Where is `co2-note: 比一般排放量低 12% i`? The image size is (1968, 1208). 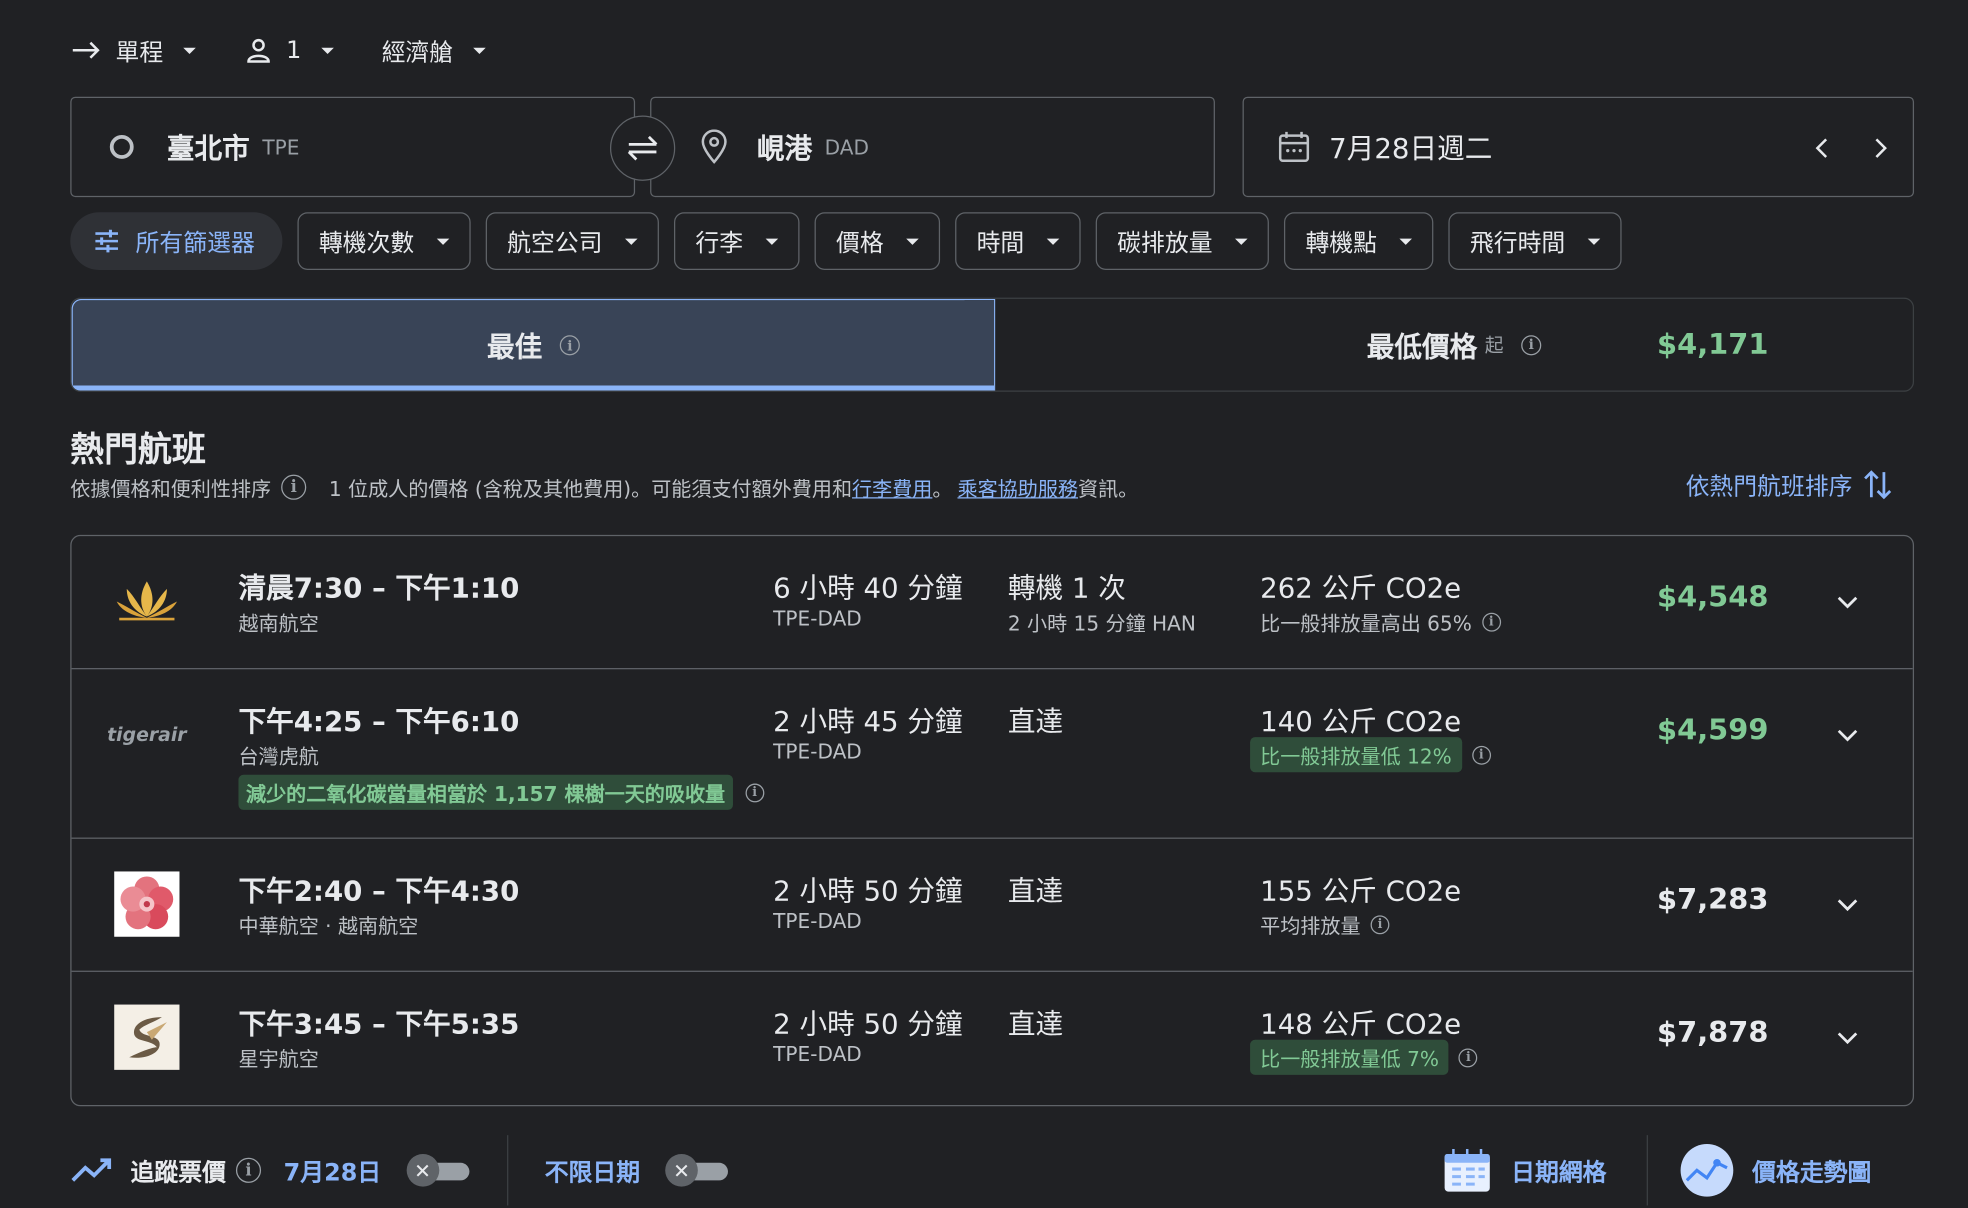 co2-note: 比一般排放量低 12% i is located at coordinates (1370, 755).